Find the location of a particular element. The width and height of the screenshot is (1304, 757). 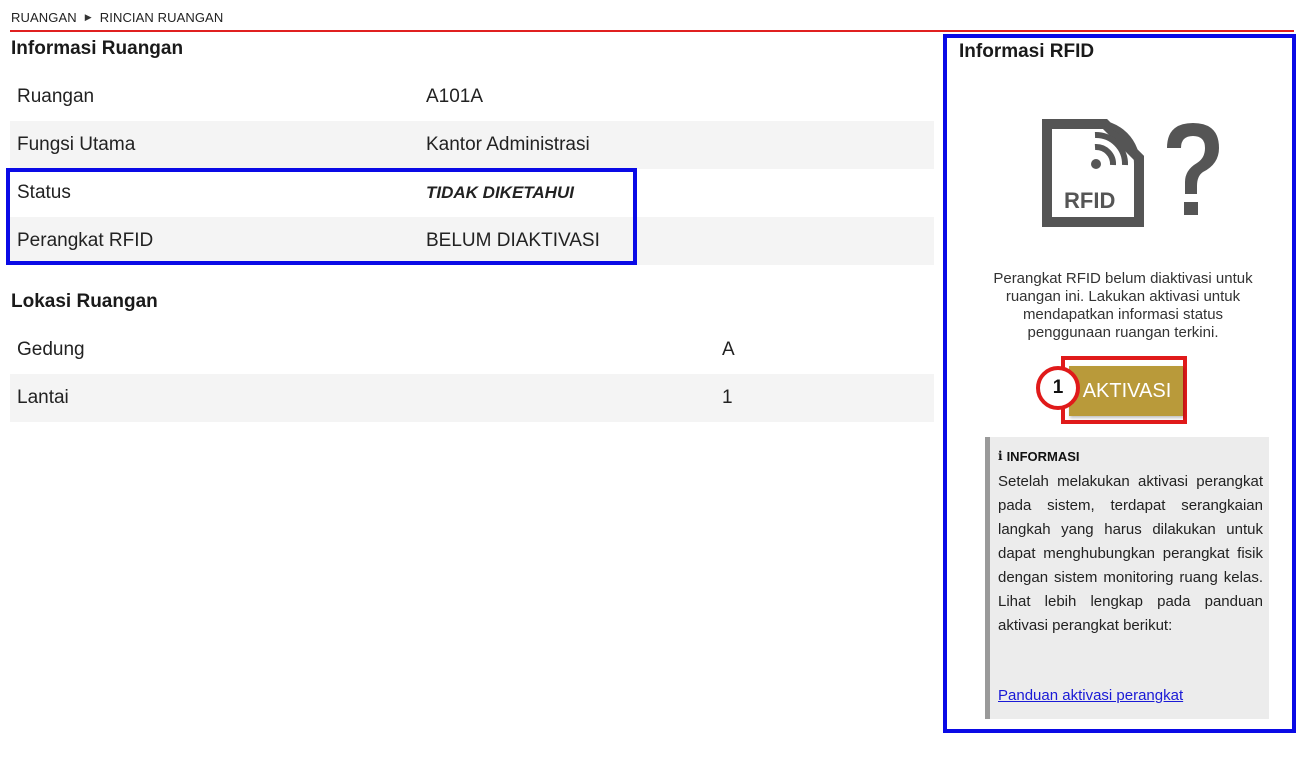

svg-text: RFID is located at coordinates (1089, 200).